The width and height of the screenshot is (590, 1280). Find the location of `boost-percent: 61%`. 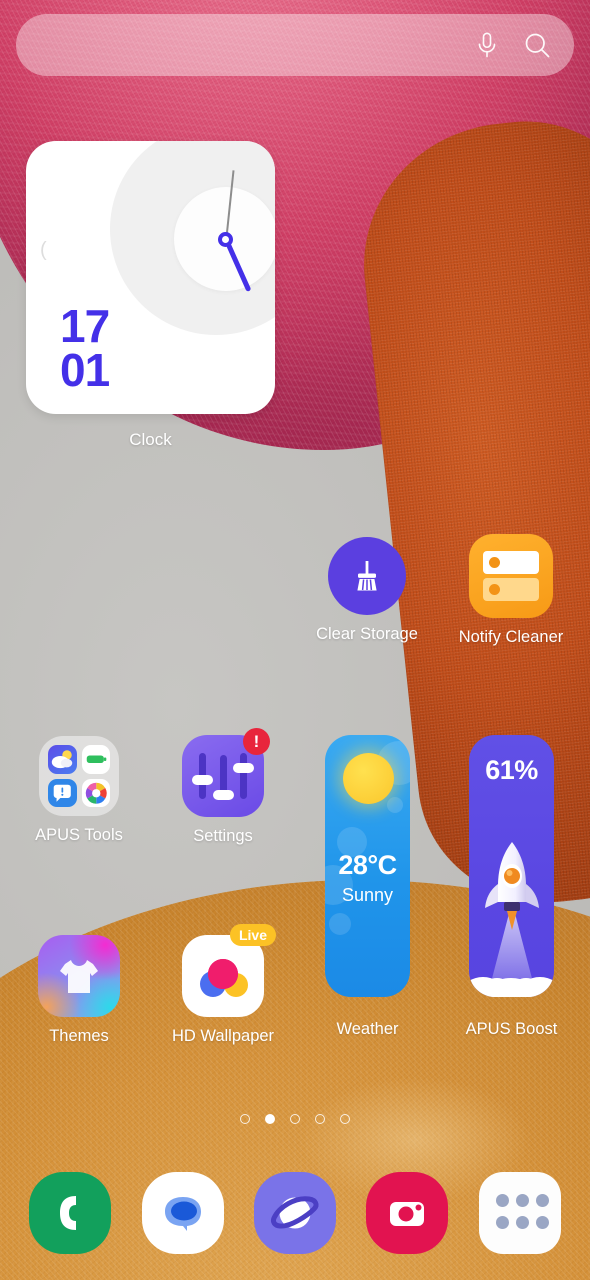

boost-percent: 61% is located at coordinates (511, 770).